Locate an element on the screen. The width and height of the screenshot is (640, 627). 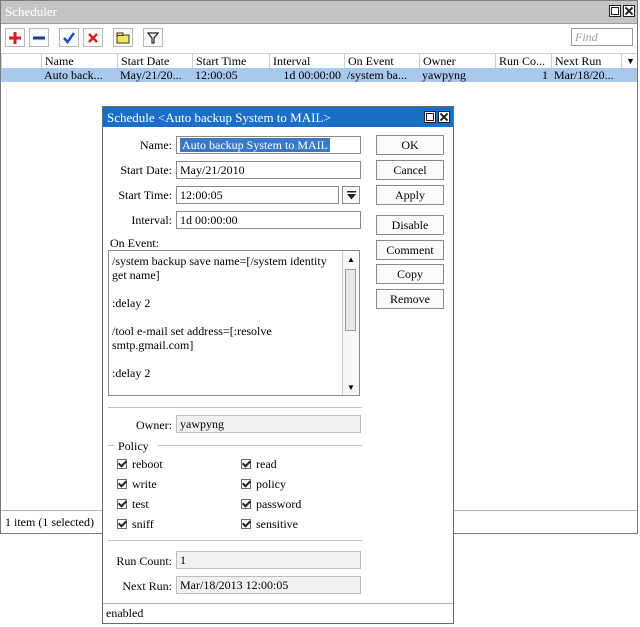
column-handle is located at coordinates (21, 61).